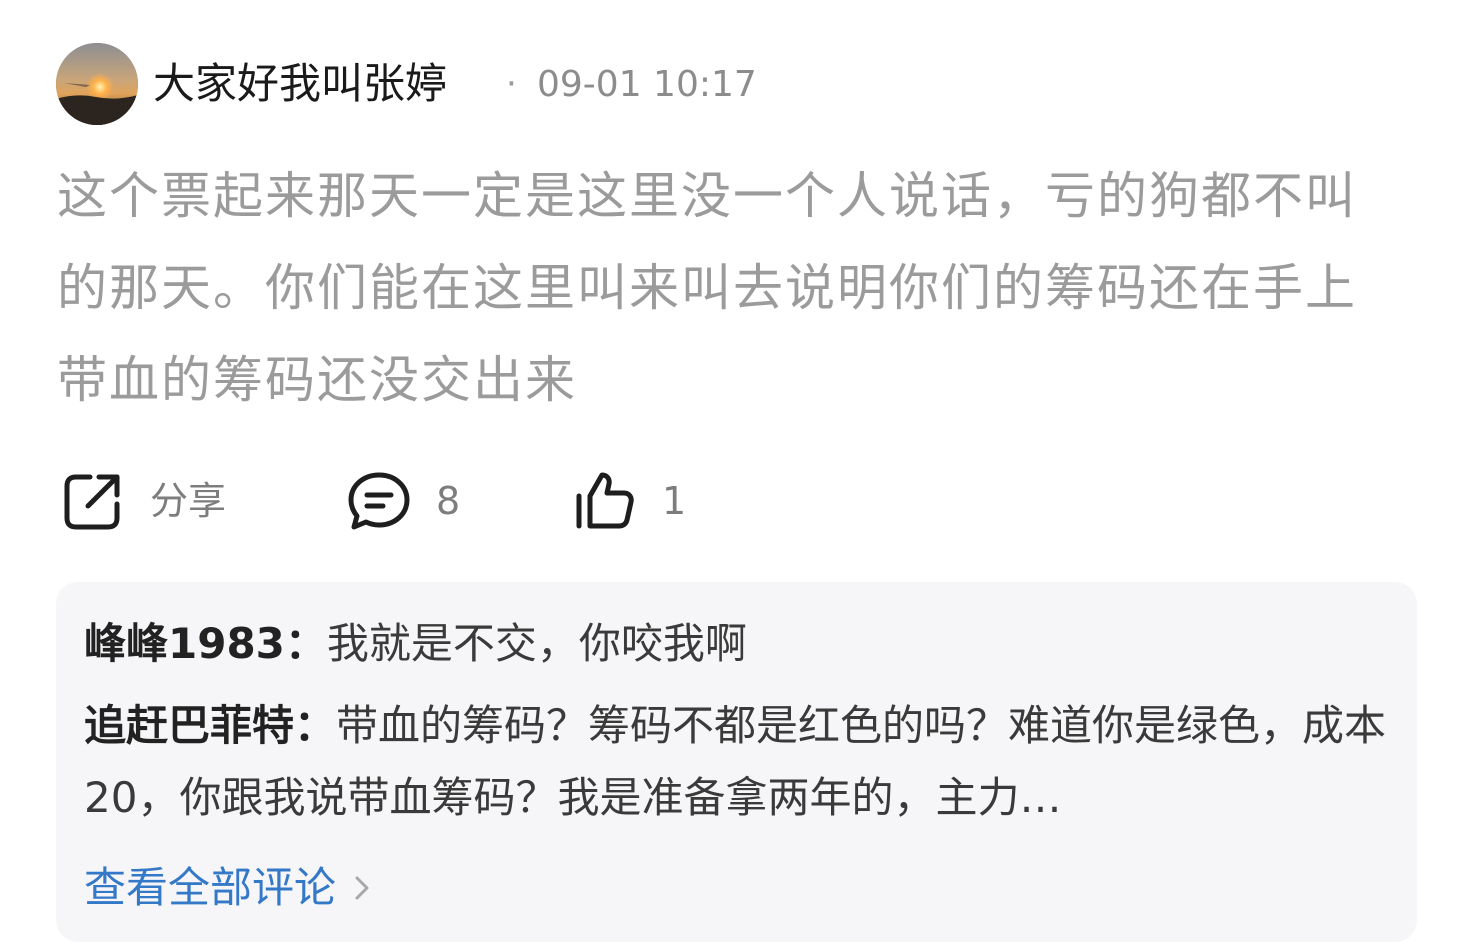 The image size is (1471, 947). I want to click on chevron-right-icon, so click(362, 888).